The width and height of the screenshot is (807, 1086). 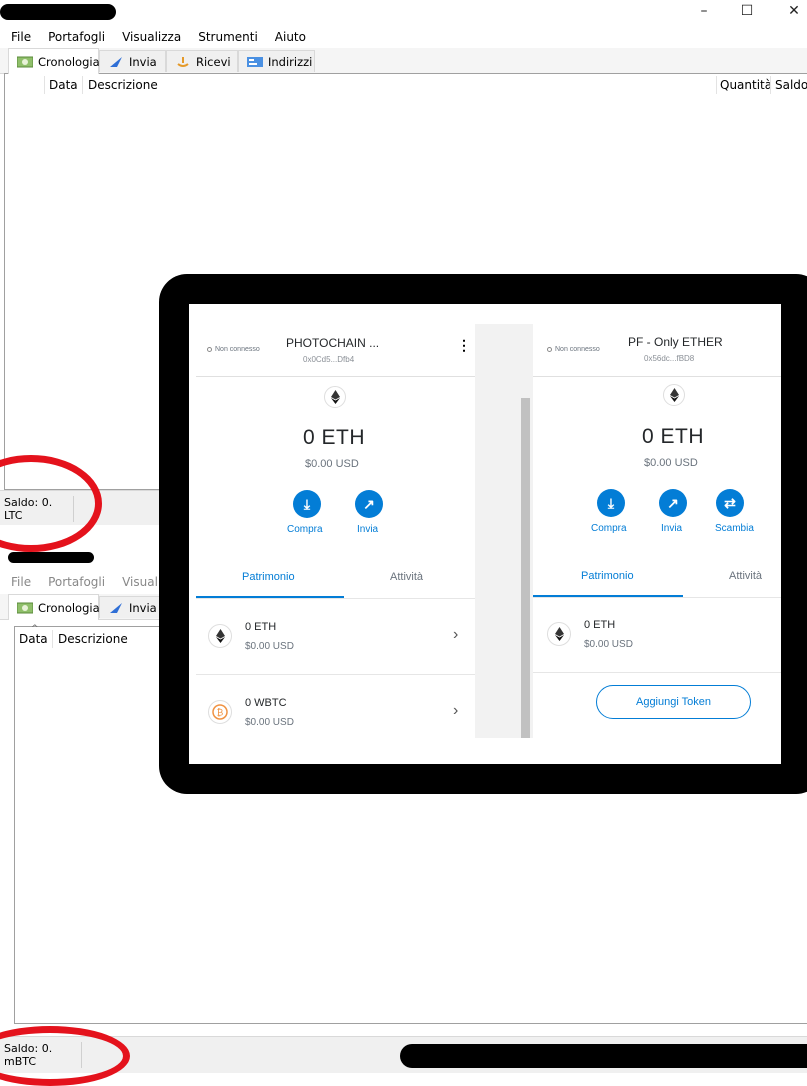 I want to click on tab-addresses-label: Indirizzi, so click(x=290, y=61).